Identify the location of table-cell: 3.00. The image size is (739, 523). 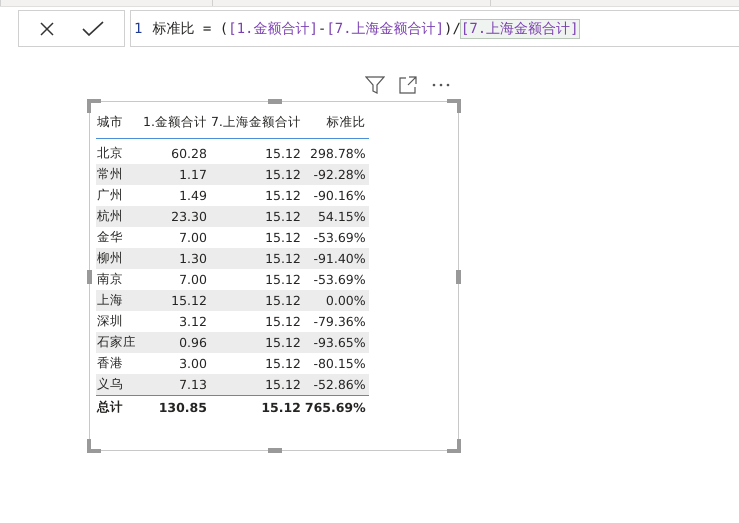
(176, 363).